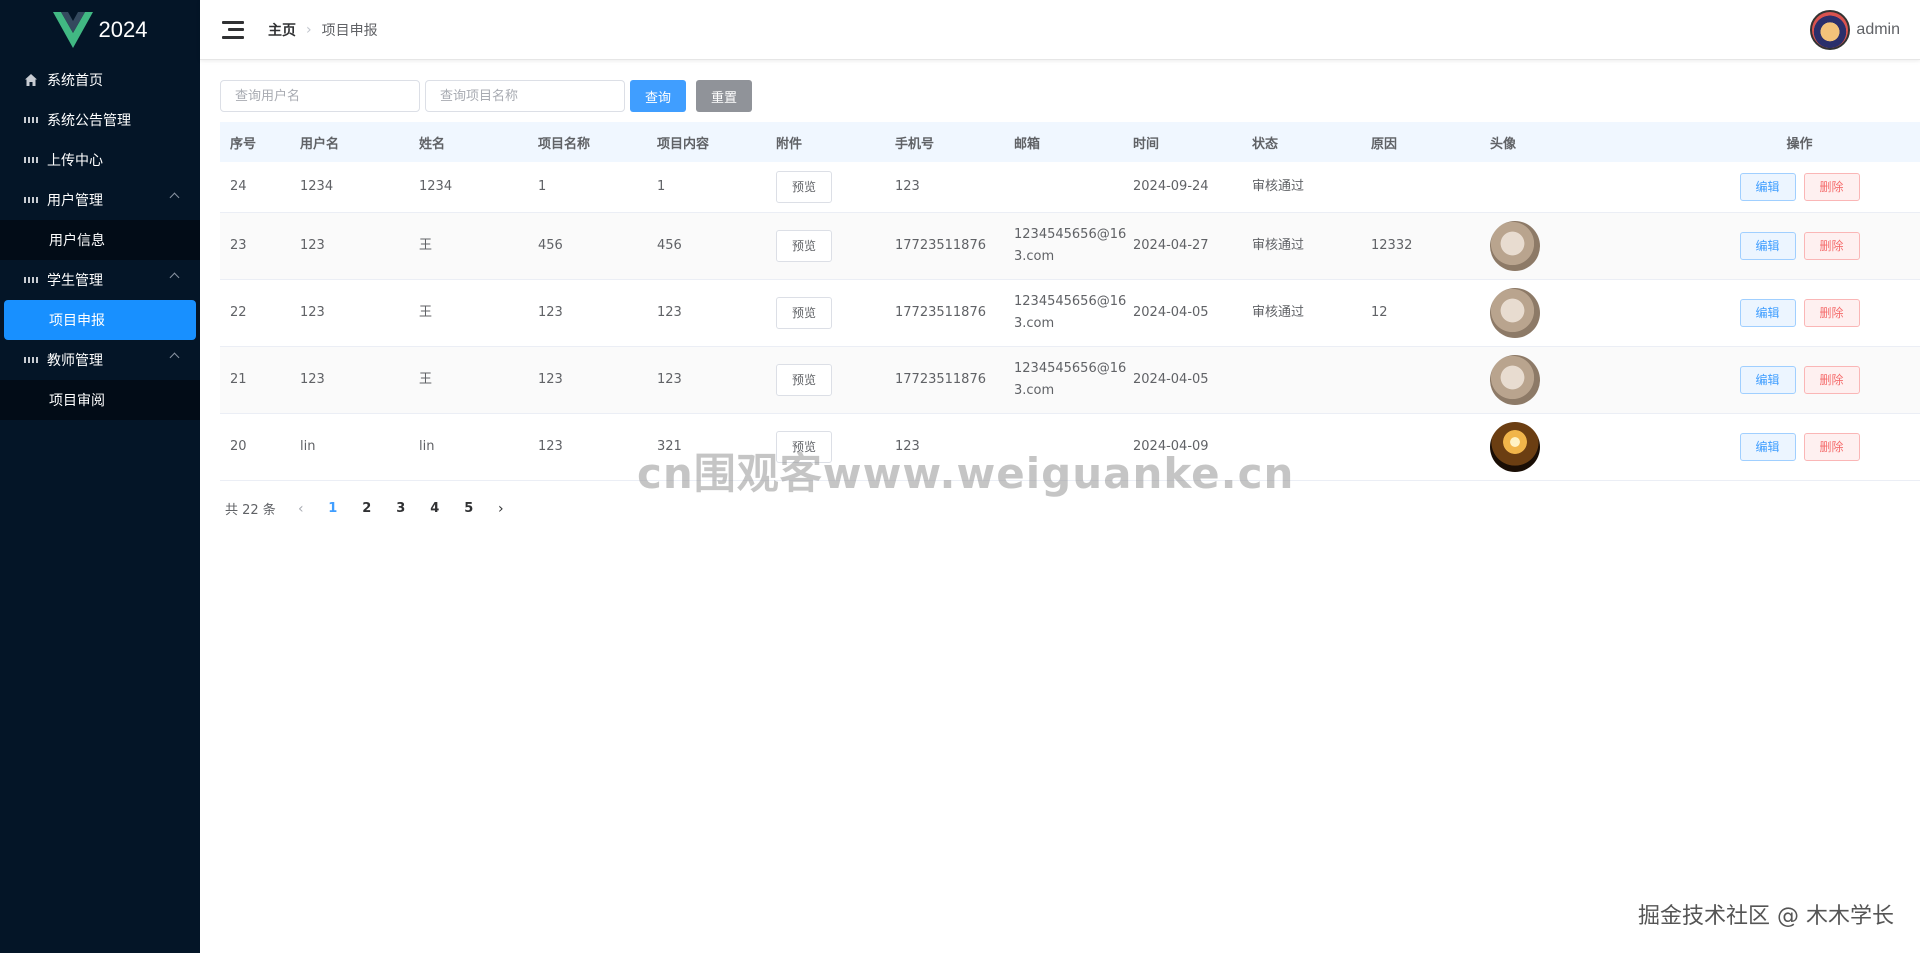 The height and width of the screenshot is (953, 1920). I want to click on sidebar-item-home: 系统首页, so click(100, 80).